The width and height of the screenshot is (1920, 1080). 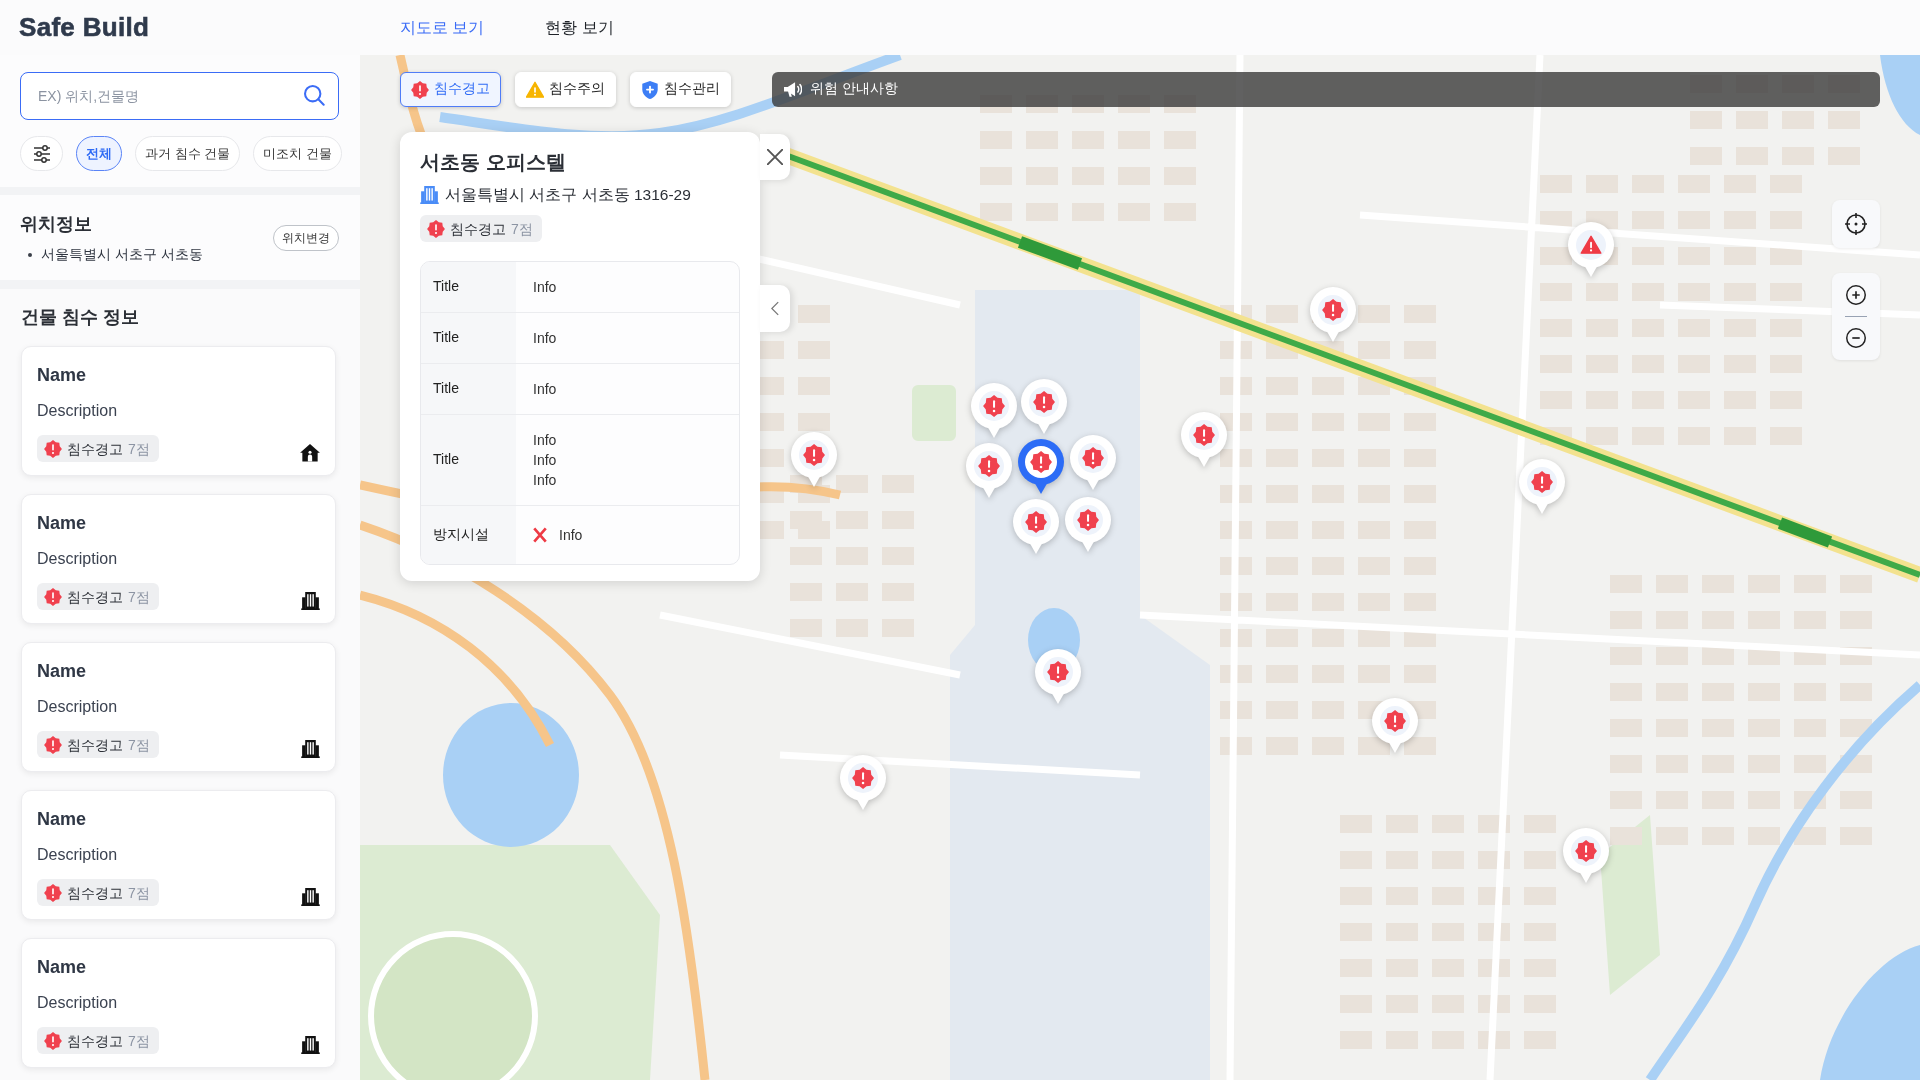 What do you see at coordinates (314, 95) in the screenshot?
I see `search-icon` at bounding box center [314, 95].